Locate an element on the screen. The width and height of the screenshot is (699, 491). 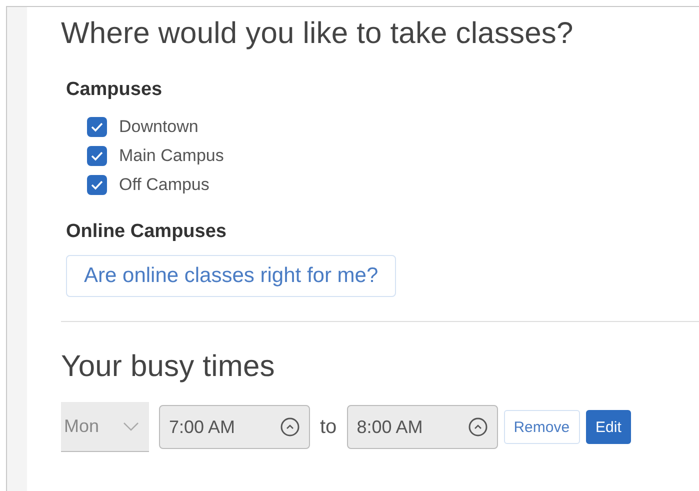
online-info-link: Are online classes right for me? is located at coordinates (231, 276).